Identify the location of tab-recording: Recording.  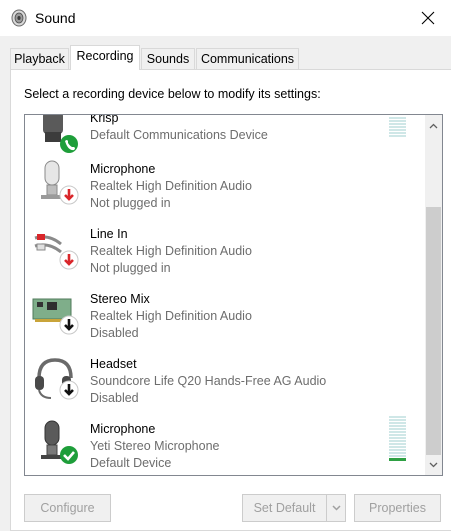
(105, 57).